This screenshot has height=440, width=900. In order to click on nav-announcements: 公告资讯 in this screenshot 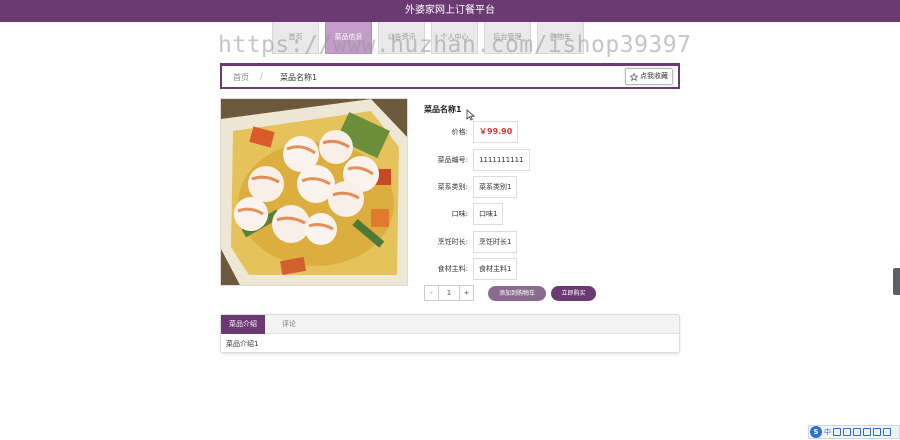, I will do `click(401, 38)`.